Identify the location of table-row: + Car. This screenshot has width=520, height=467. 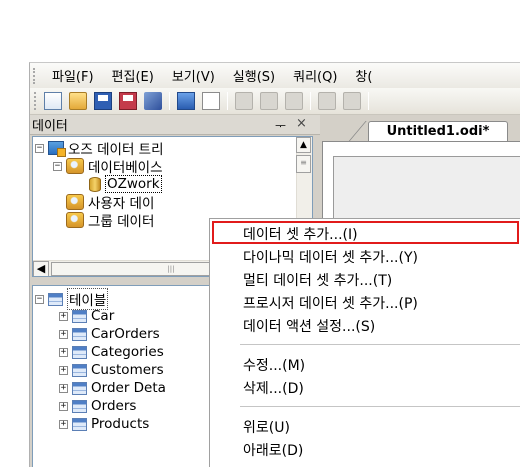
(86, 316).